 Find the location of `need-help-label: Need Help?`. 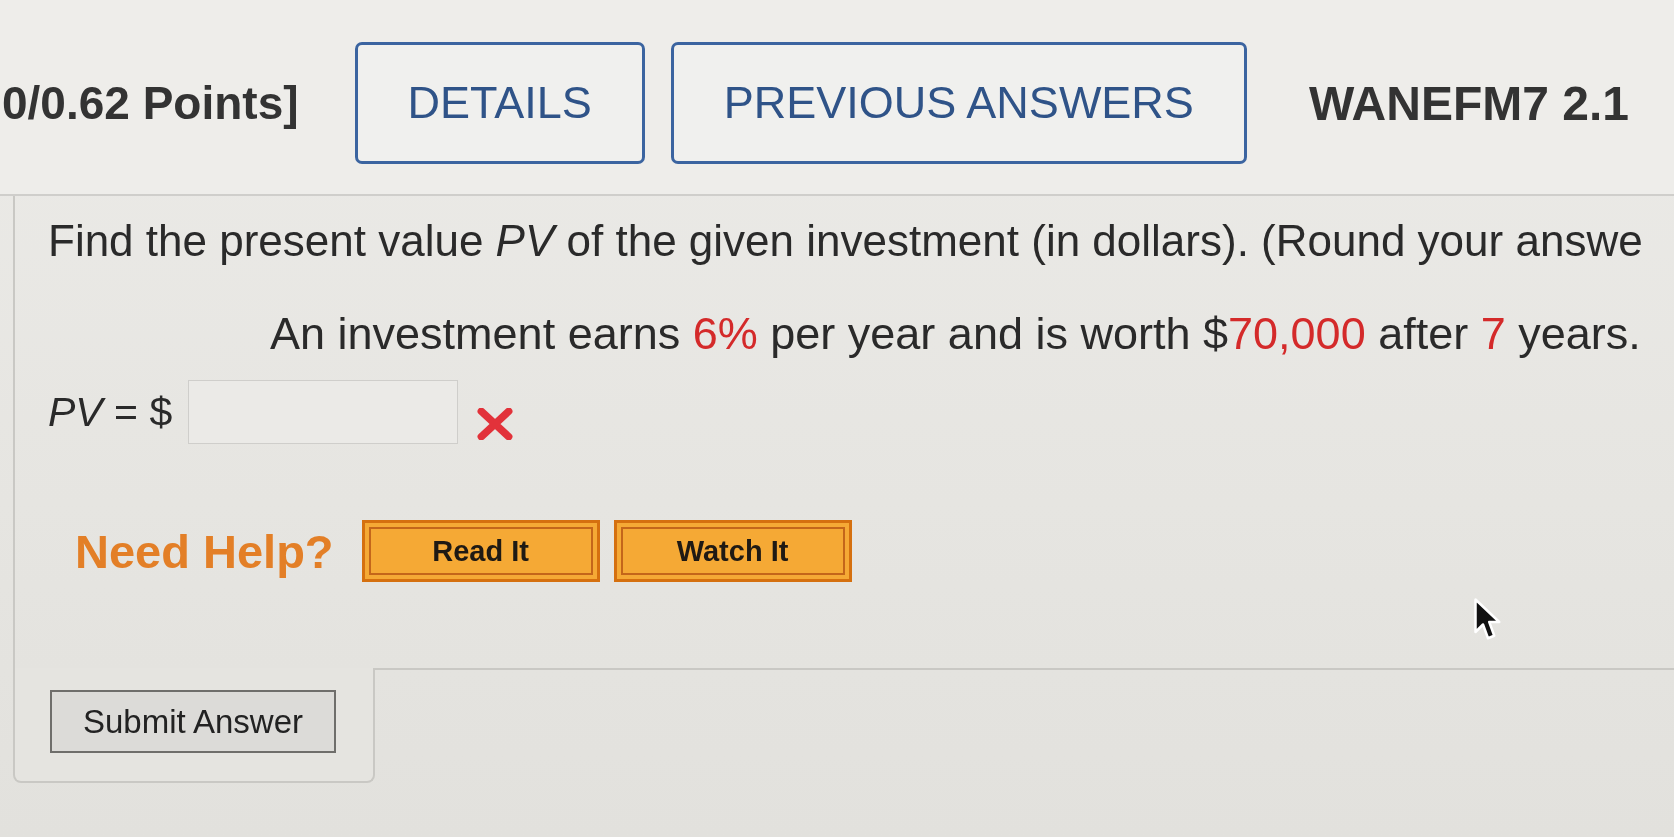

need-help-label: Need Help? is located at coordinates (204, 551).